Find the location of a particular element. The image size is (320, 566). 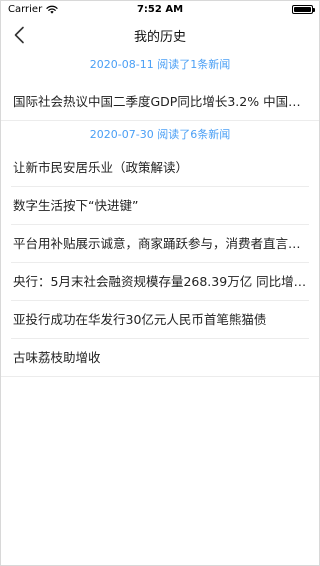

page-title: 我的历史 is located at coordinates (159, 37).